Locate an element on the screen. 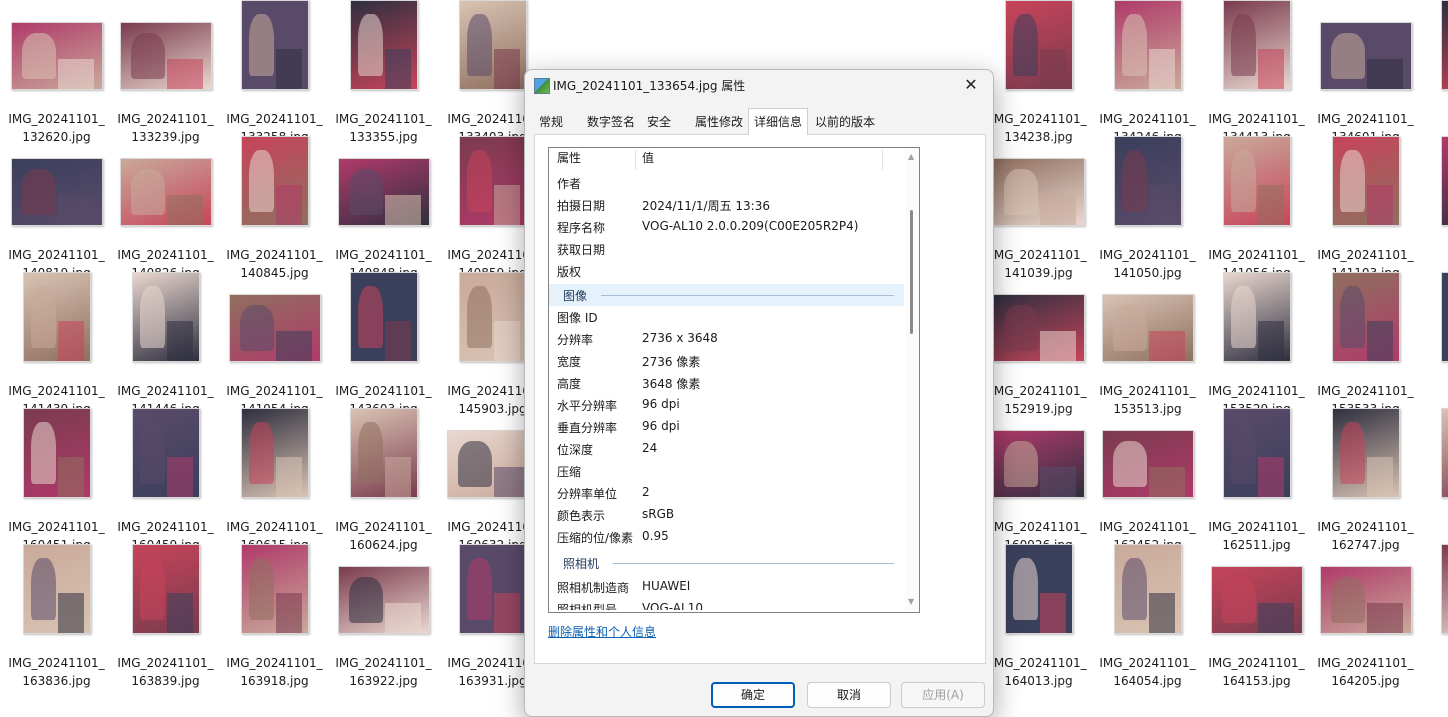 The width and height of the screenshot is (1448, 717). file-name: IMG_20241101_ 141039.jpg is located at coordinates (1038, 264).